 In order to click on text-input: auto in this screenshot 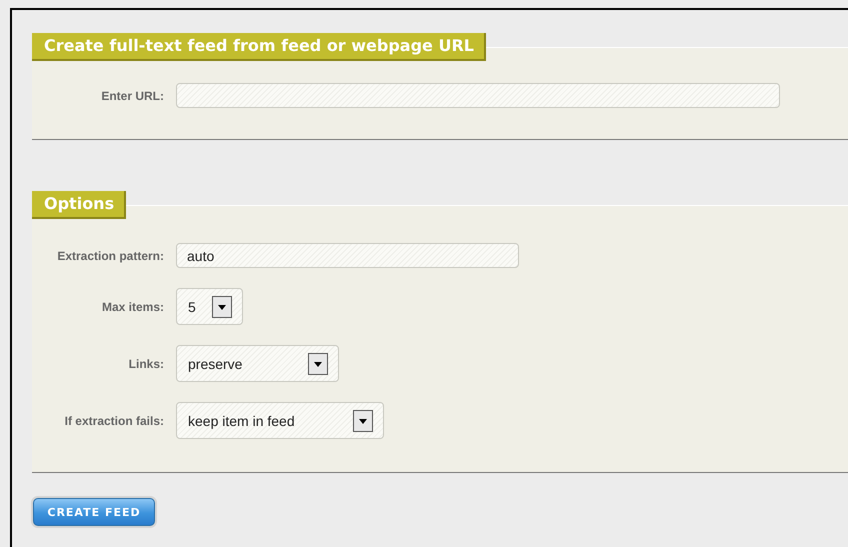, I will do `click(347, 255)`.